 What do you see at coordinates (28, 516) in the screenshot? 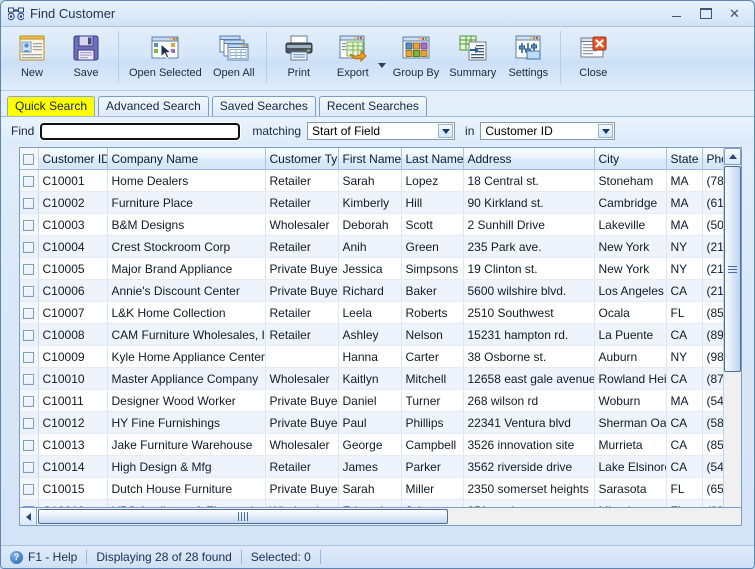
I see `scroll-left-button` at bounding box center [28, 516].